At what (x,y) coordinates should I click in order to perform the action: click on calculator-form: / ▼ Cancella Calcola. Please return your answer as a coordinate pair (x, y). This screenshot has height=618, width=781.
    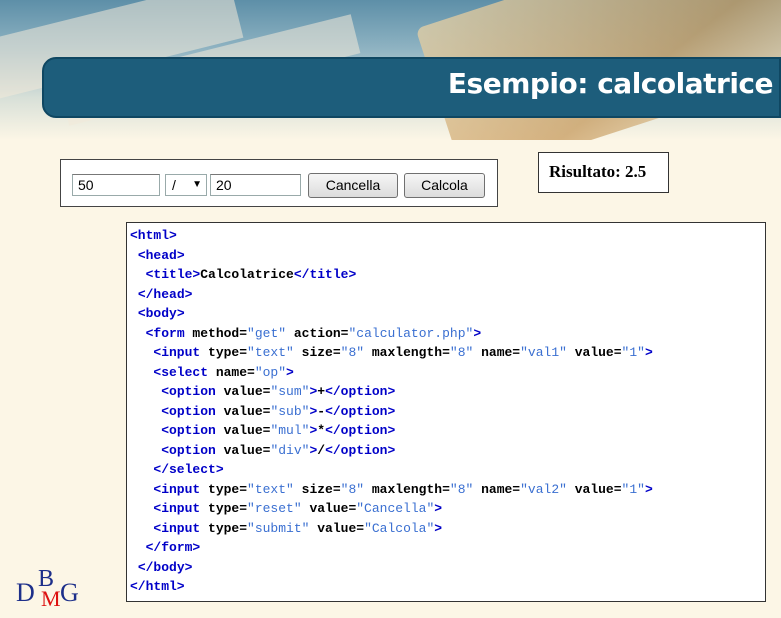
    Looking at the image, I should click on (279, 183).